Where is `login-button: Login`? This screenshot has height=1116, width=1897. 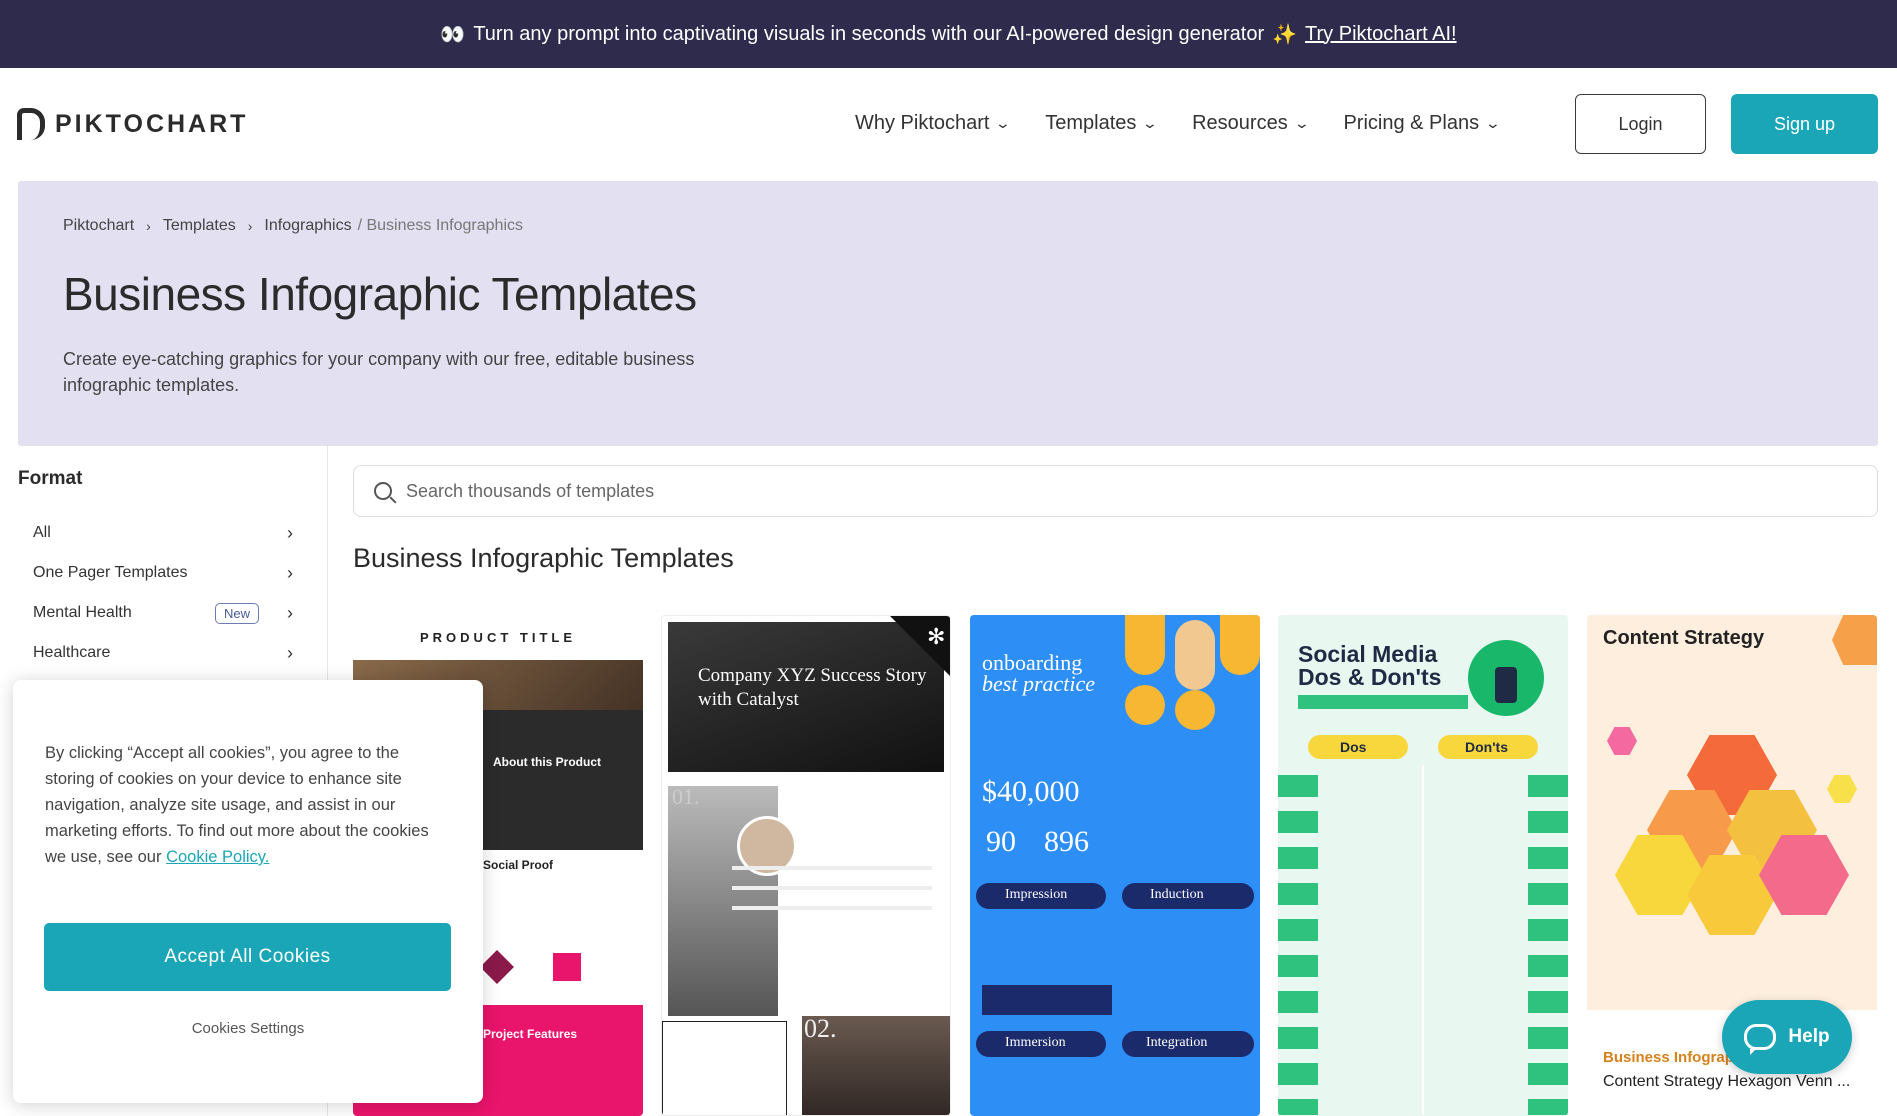 login-button: Login is located at coordinates (1640, 124).